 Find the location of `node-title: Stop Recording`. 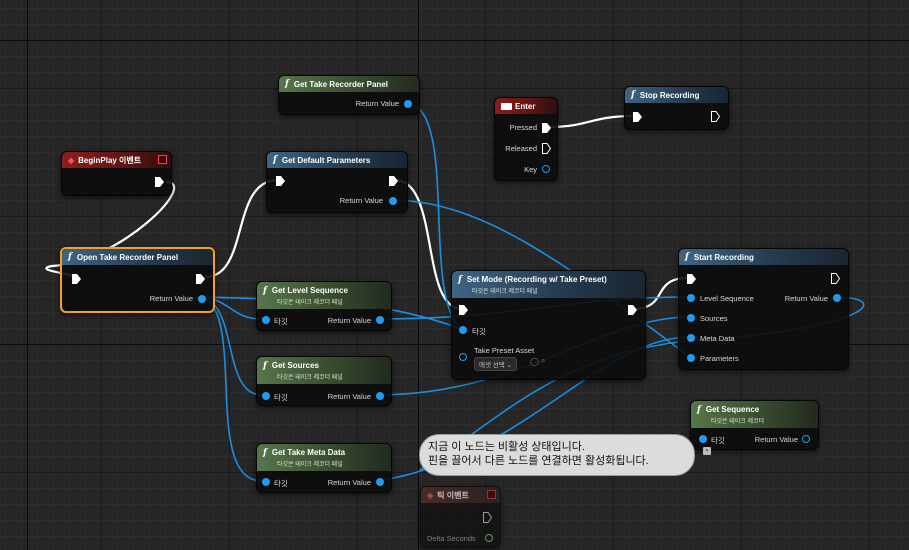

node-title: Stop Recording is located at coordinates (669, 95).